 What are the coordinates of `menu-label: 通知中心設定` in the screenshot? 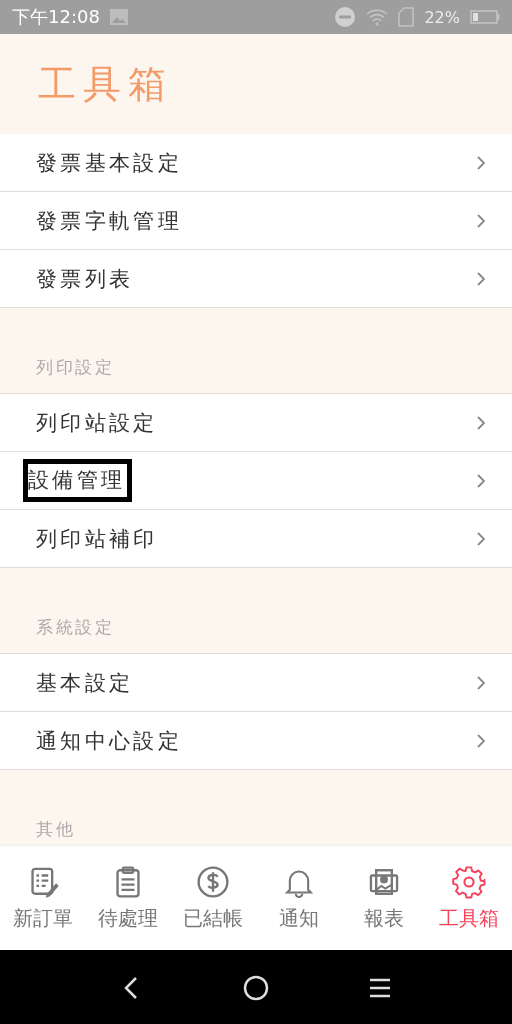 It's located at (110, 741).